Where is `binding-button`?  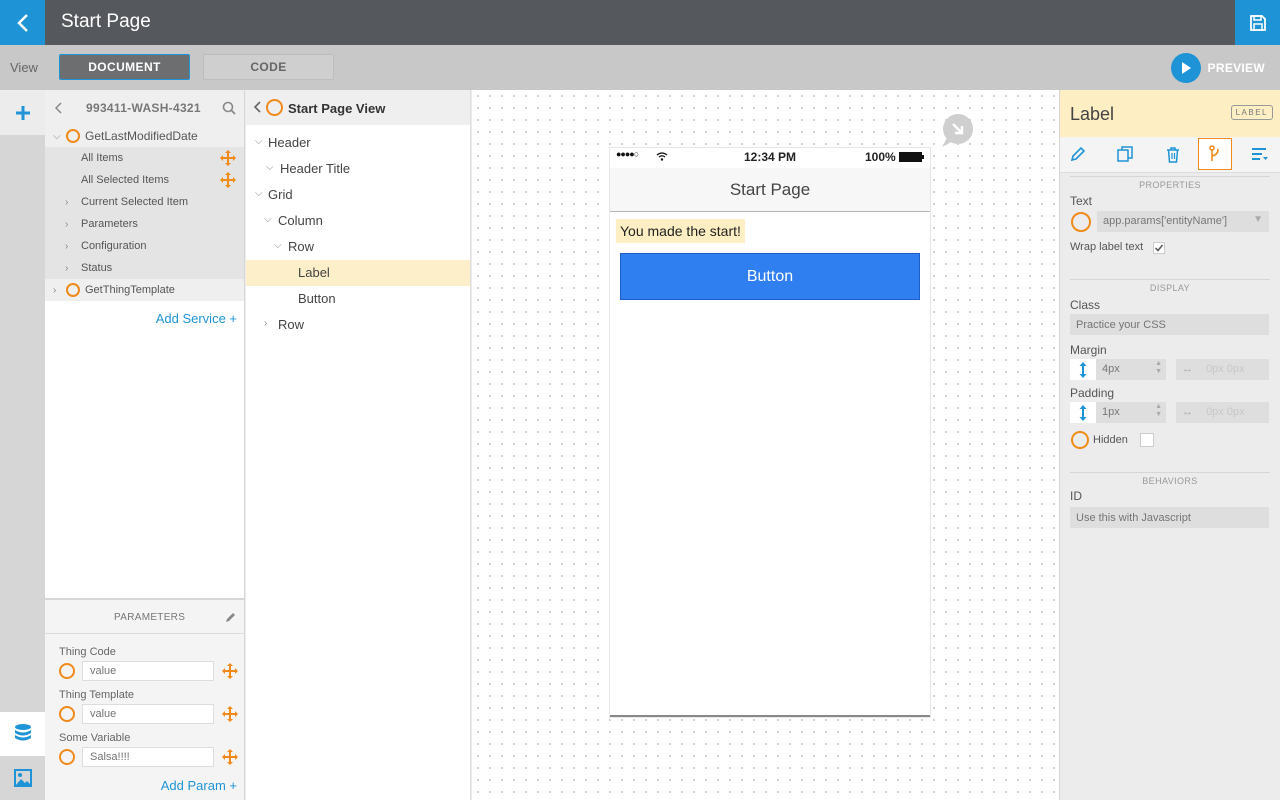 binding-button is located at coordinates (1215, 154).